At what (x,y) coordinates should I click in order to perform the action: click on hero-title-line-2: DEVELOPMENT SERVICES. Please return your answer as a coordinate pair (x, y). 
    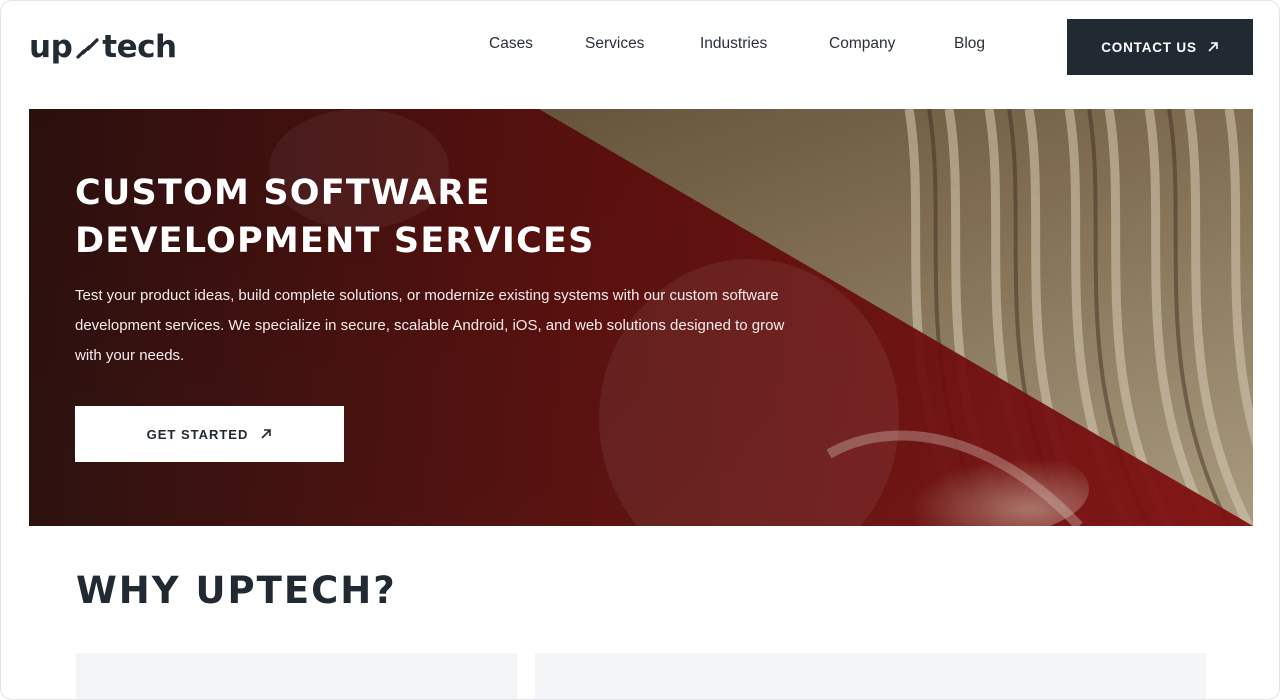
    Looking at the image, I should click on (335, 241).